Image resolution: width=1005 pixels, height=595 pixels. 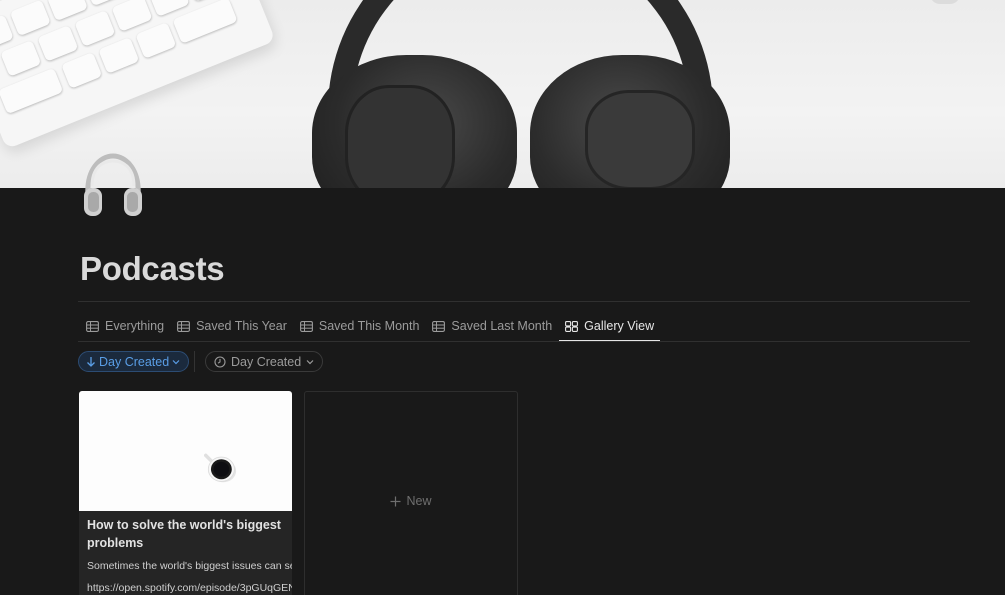 I want to click on tab-saved-this-year: Saved This Year, so click(x=232, y=326).